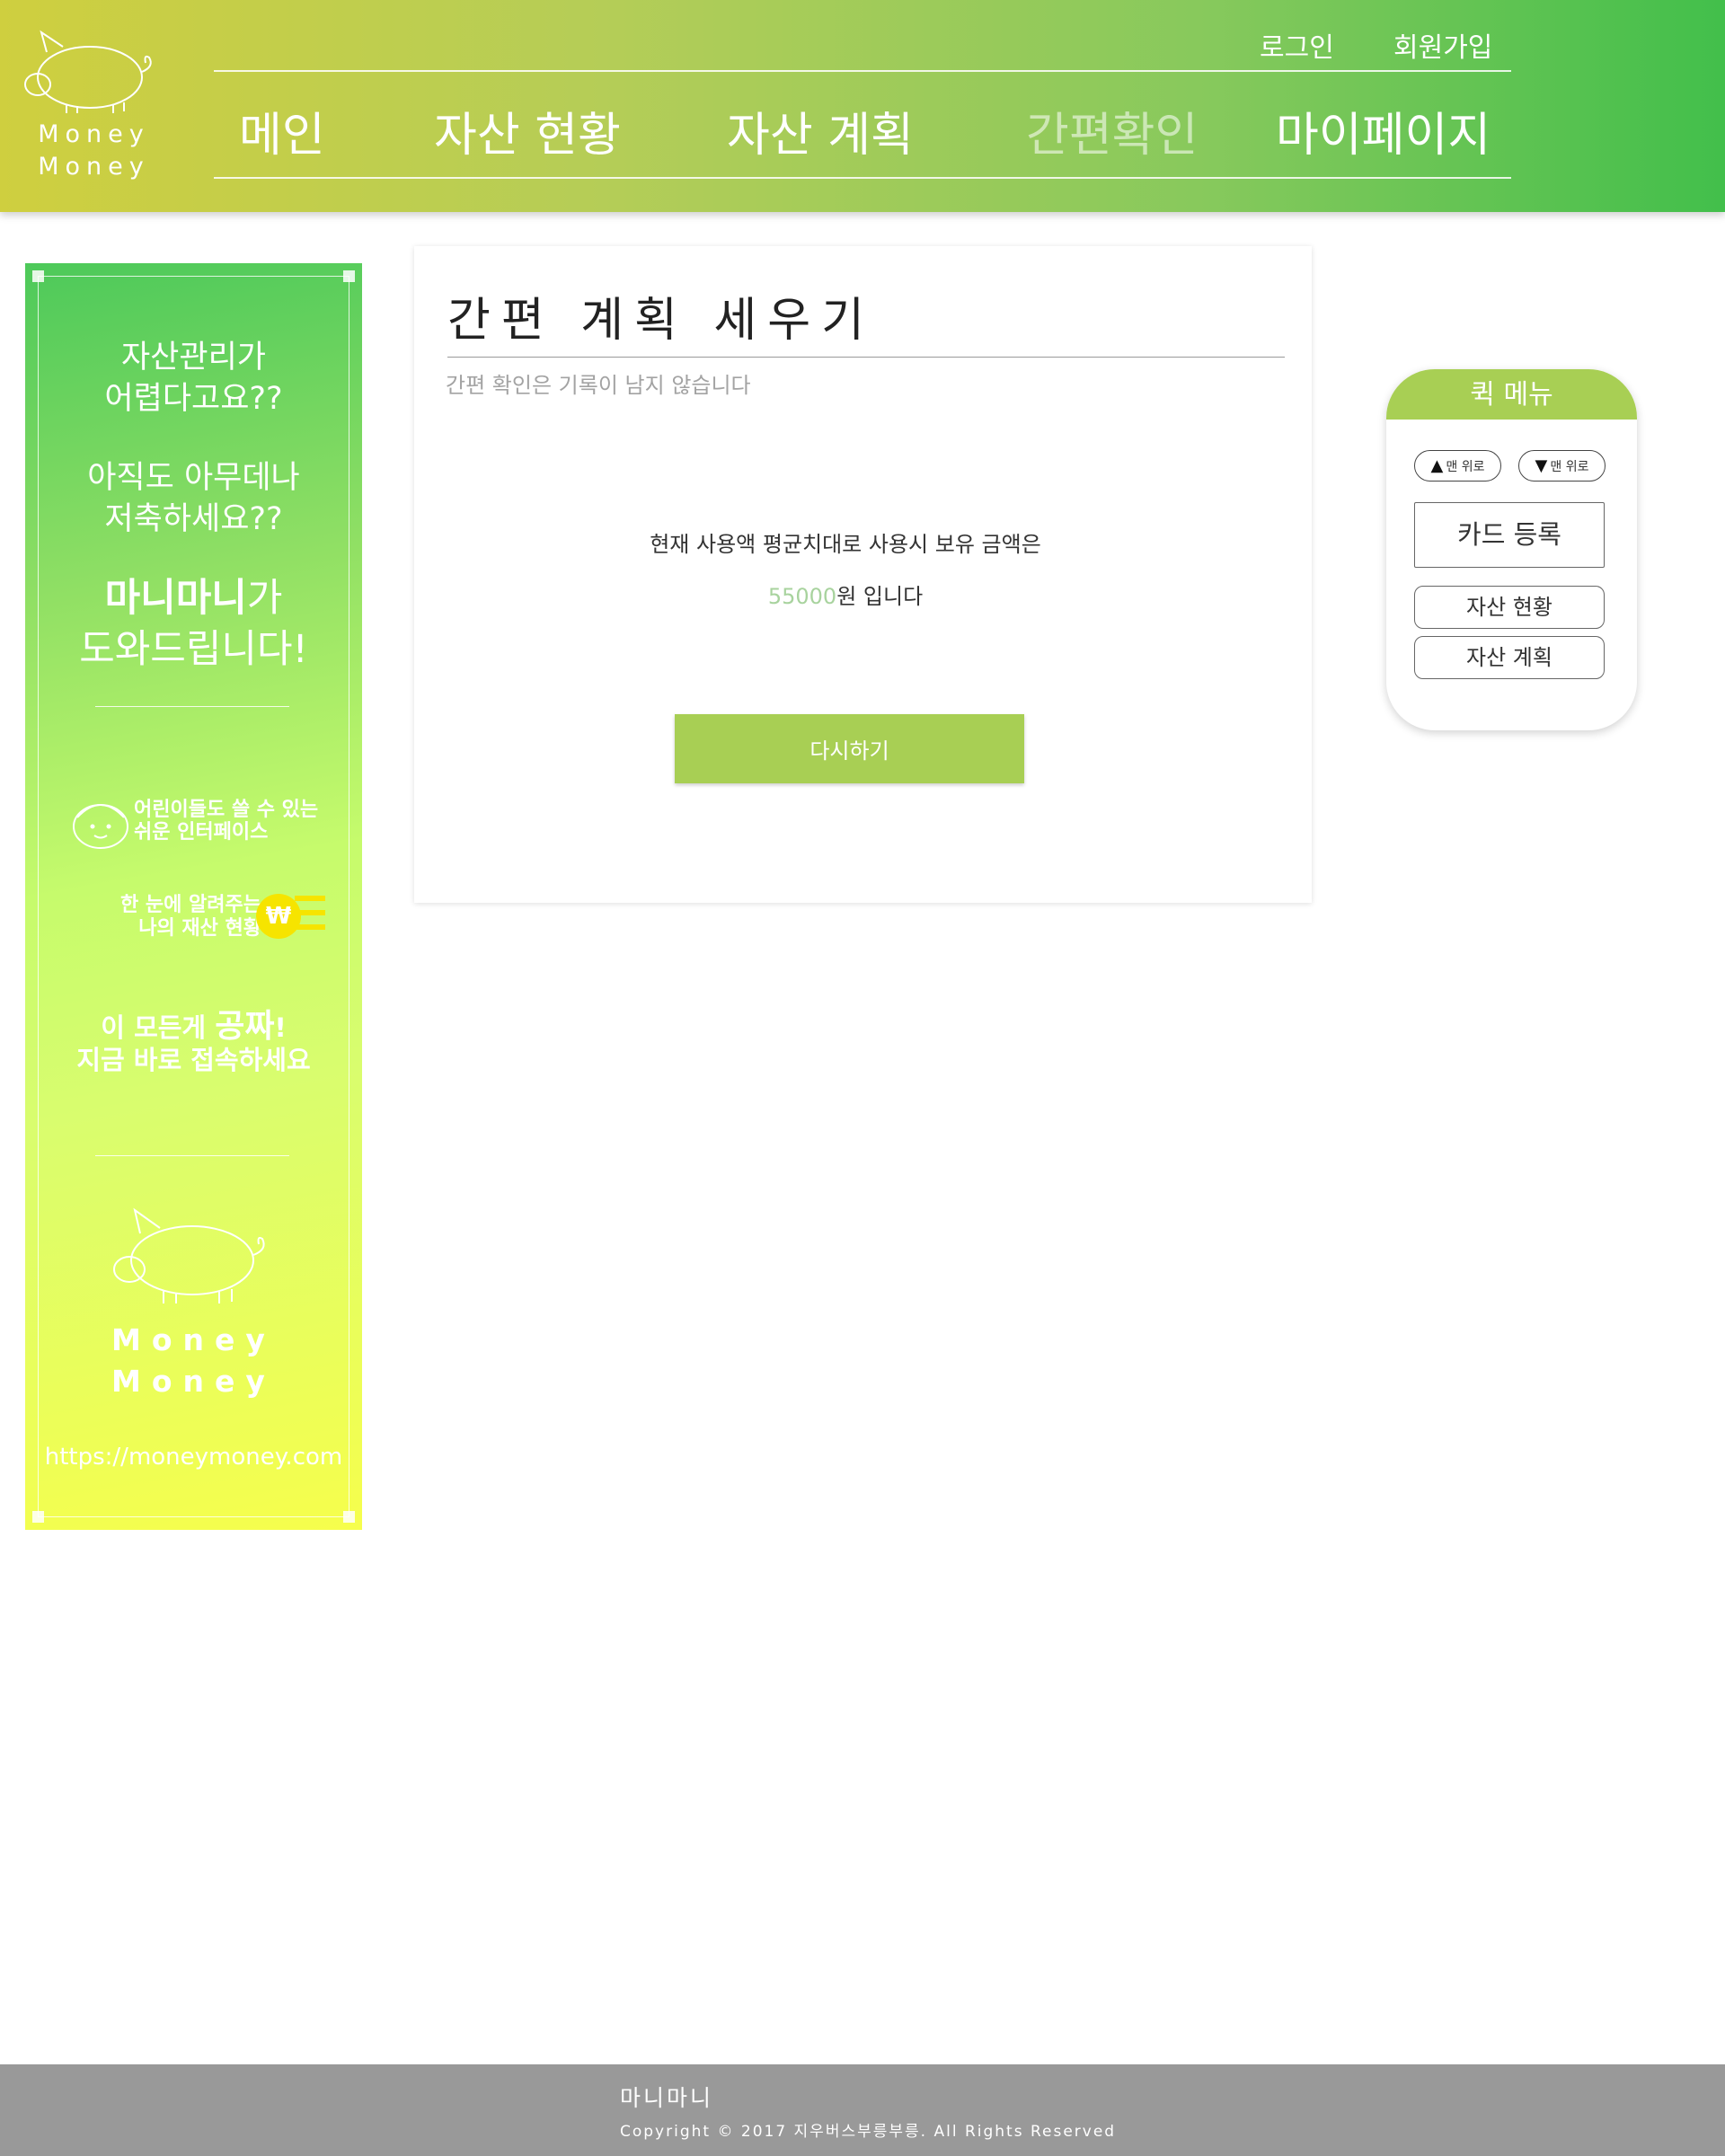  Describe the element at coordinates (1112, 130) in the screenshot. I see `nav-quick-check: 간편확인` at that location.